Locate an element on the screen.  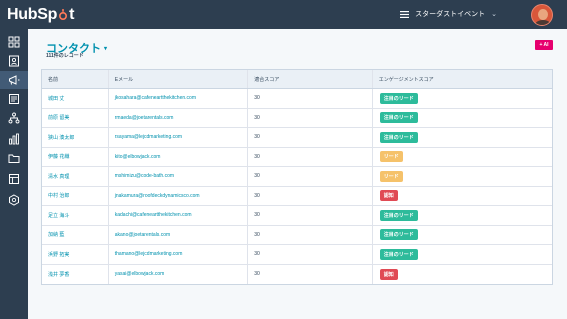
folder-icon is located at coordinates (14, 158).